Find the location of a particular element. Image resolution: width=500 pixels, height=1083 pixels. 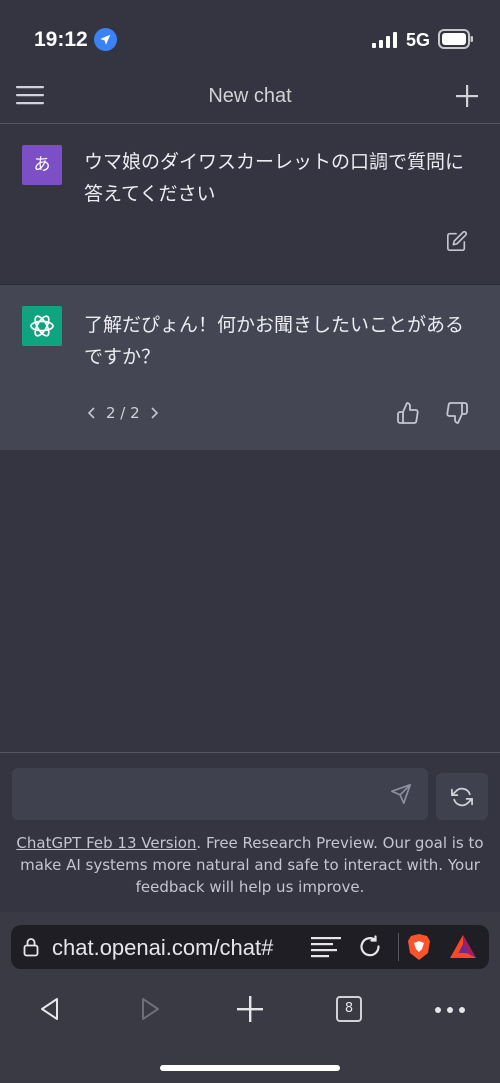

version-link: ChatGPT Feb 13 Version is located at coordinates (106, 843).